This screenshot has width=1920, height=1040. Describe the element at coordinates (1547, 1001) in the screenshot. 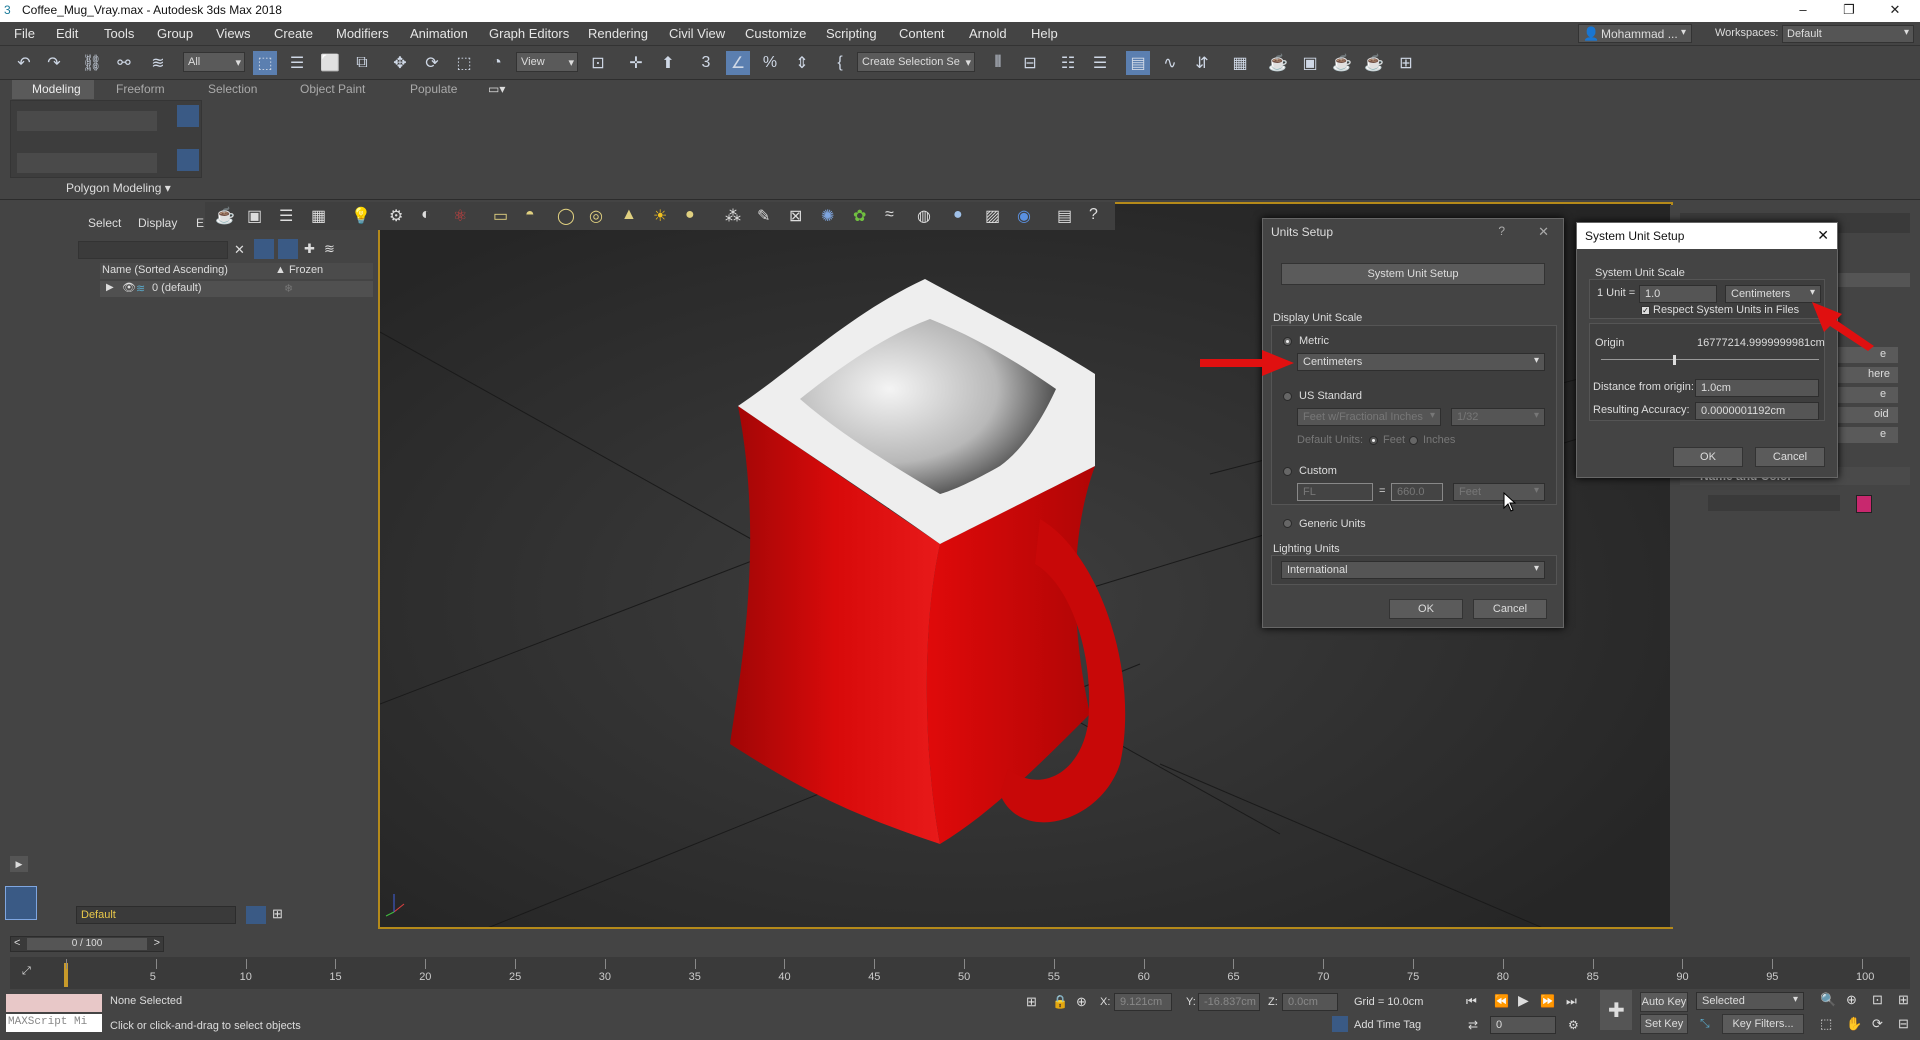

I see `next-frame-icon: ⏩` at that location.